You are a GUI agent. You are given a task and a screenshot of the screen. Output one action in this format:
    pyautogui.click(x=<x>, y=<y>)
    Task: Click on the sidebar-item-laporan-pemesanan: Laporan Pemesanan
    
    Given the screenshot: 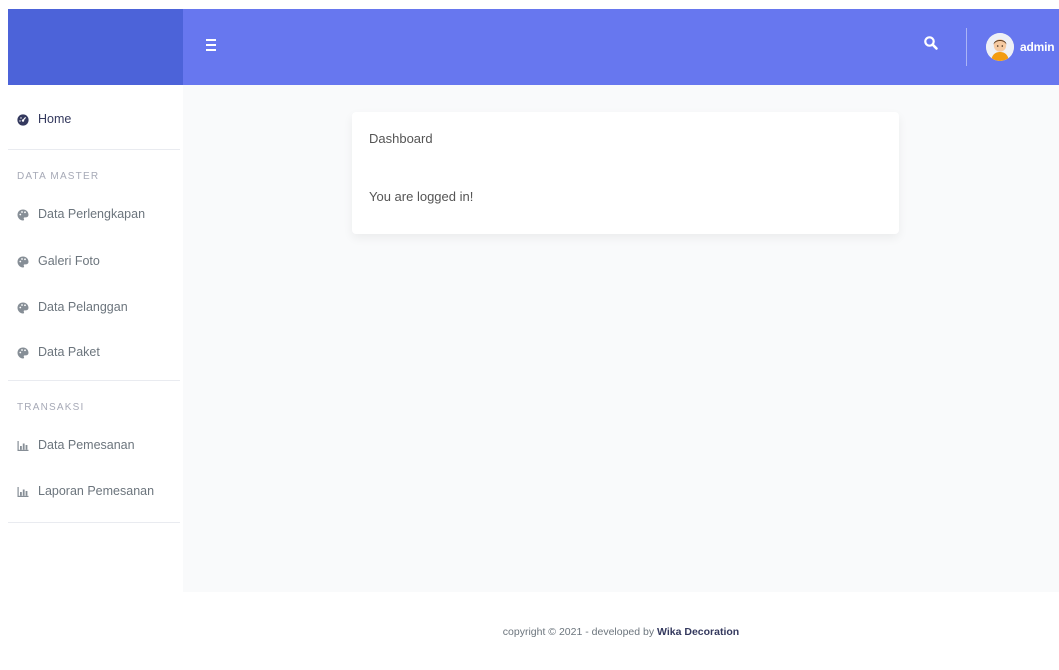 What is the action you would take?
    pyautogui.click(x=85, y=491)
    